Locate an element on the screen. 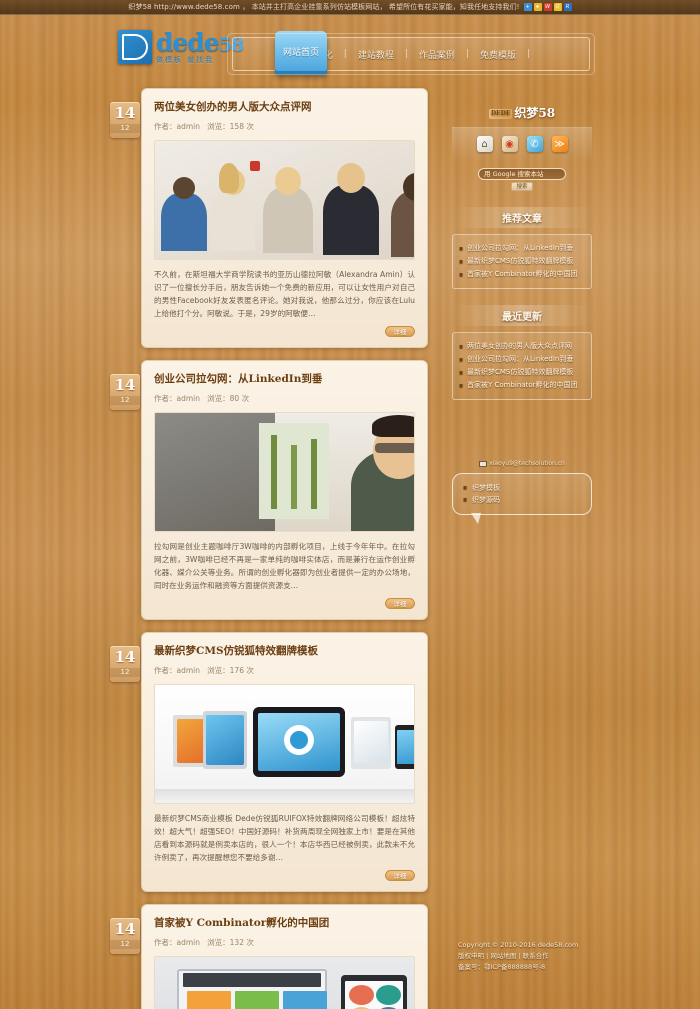 The height and width of the screenshot is (1009, 700). nav-item-home: 网站首页 is located at coordinates (301, 51).